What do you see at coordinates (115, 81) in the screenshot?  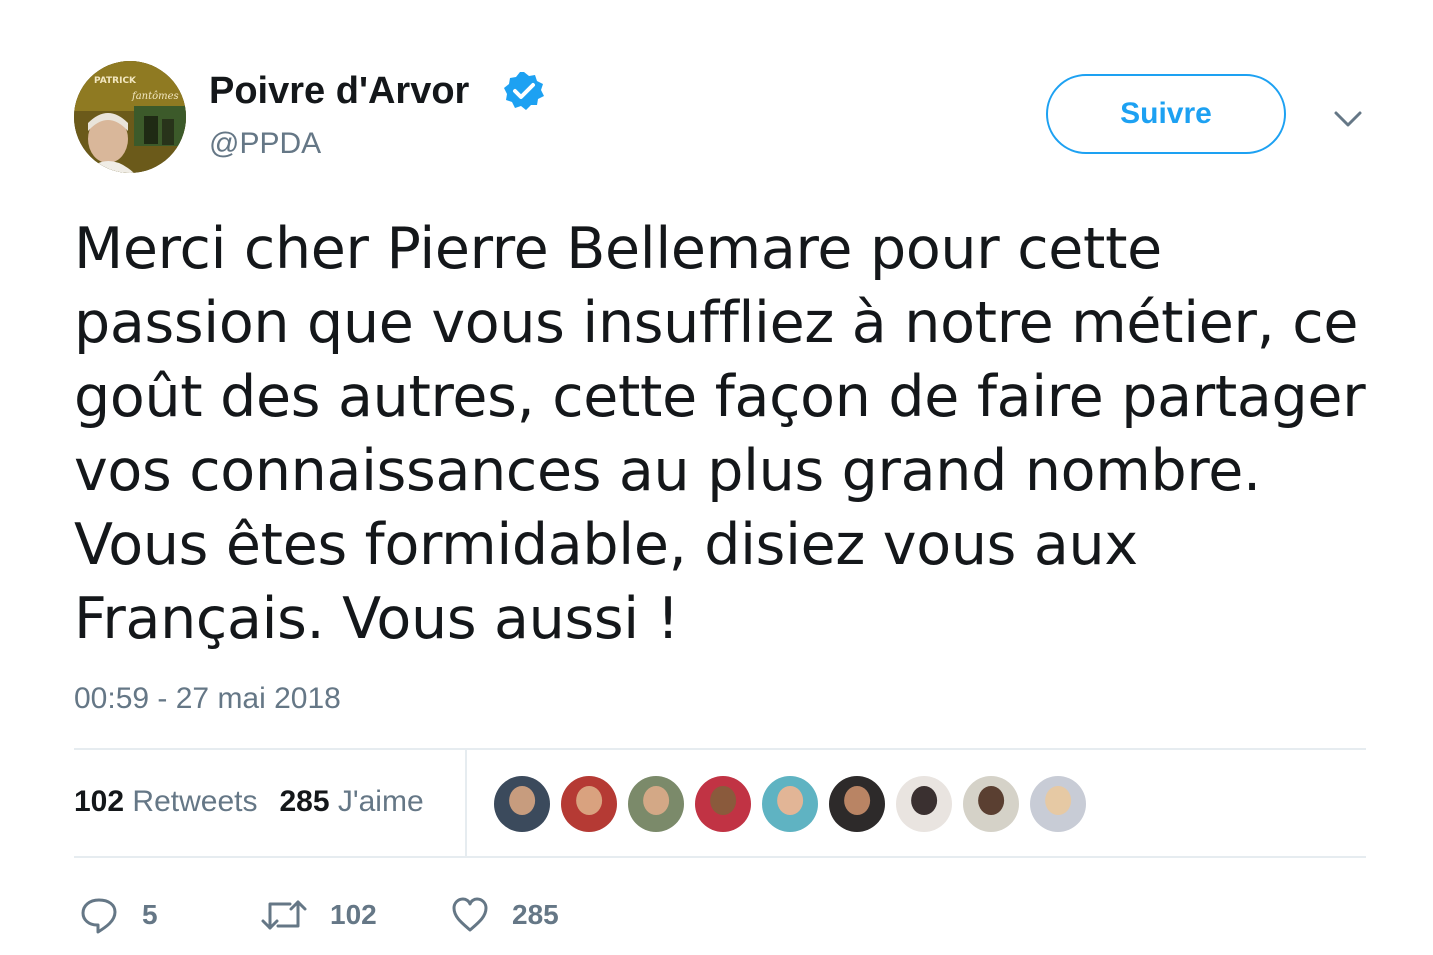 I see `svg-text: PATRICK` at bounding box center [115, 81].